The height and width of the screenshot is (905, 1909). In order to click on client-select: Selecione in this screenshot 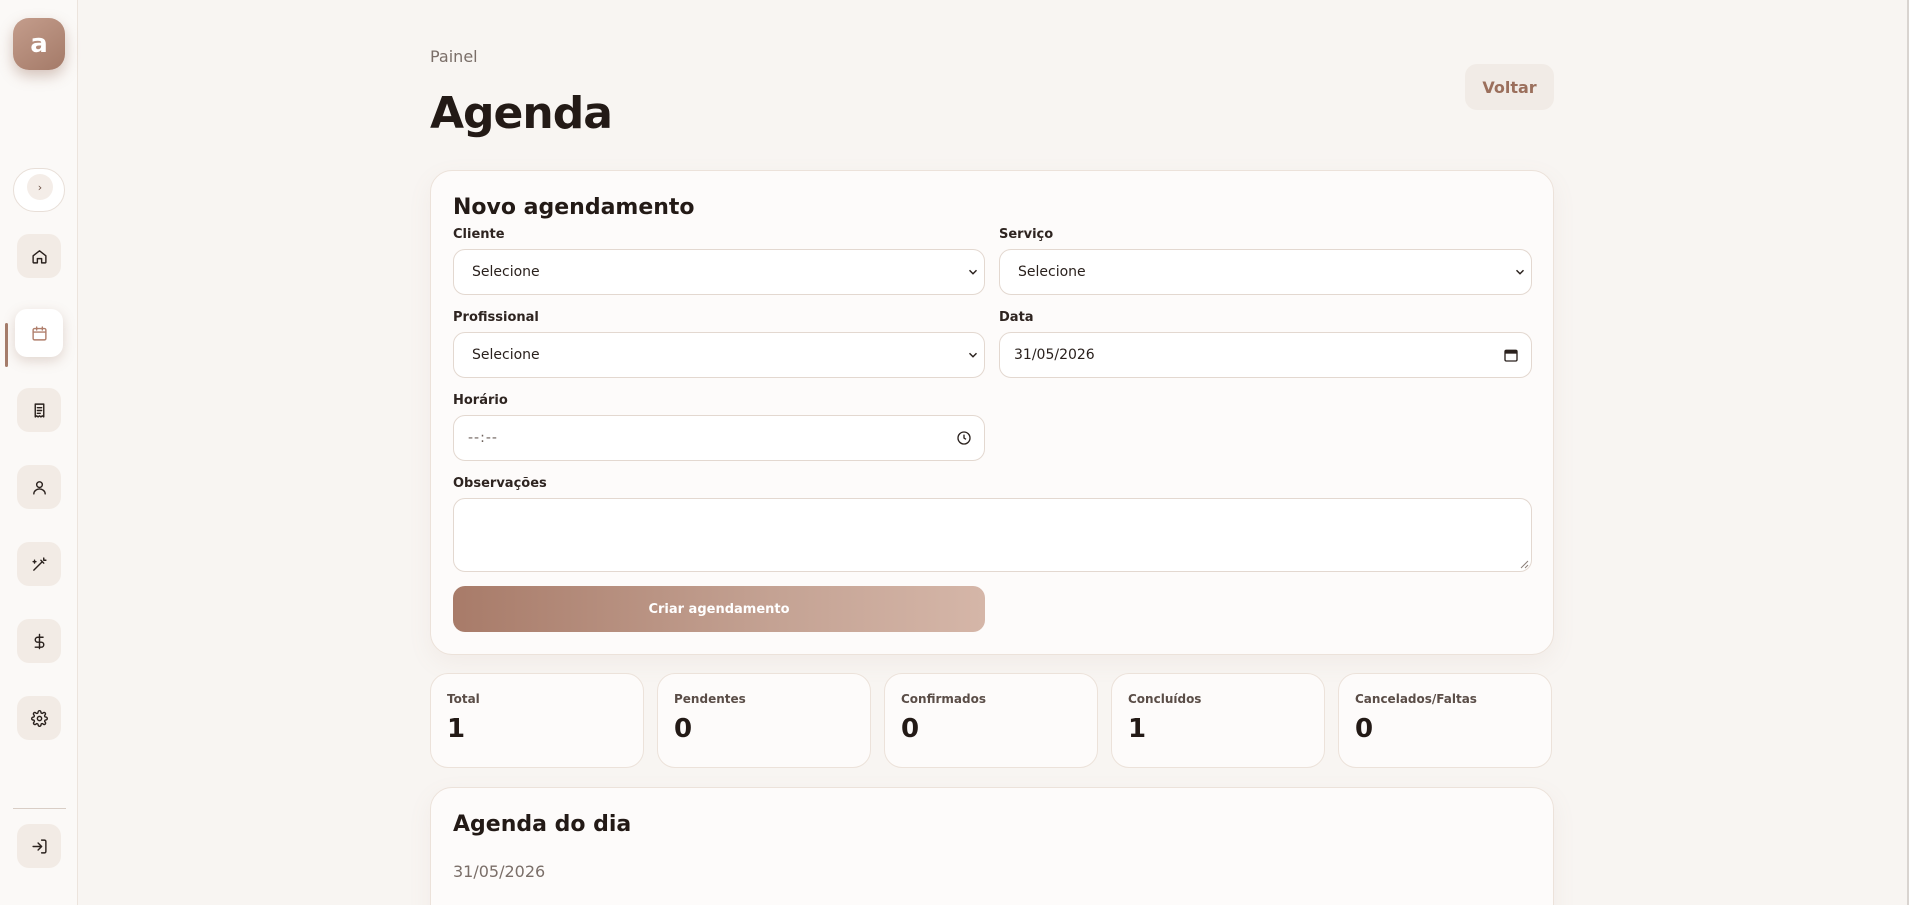, I will do `click(719, 272)`.